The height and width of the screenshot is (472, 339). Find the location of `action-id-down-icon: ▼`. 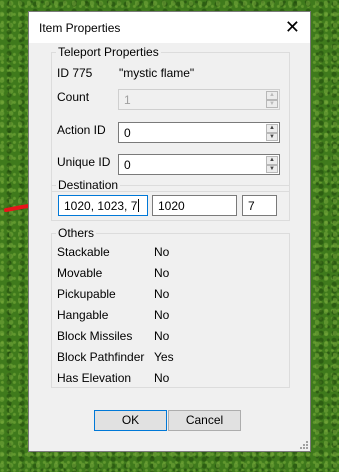

action-id-down-icon: ▼ is located at coordinates (272, 136).